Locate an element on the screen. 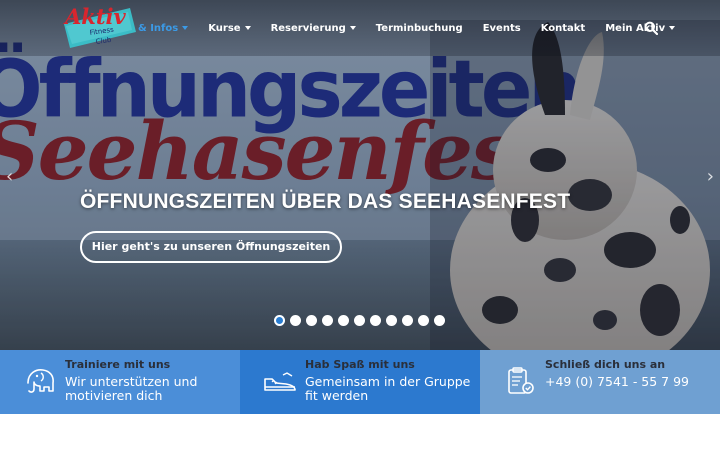 Image resolution: width=720 pixels, height=450 pixels. nav-item-label: Terminbuchung is located at coordinates (419, 28).